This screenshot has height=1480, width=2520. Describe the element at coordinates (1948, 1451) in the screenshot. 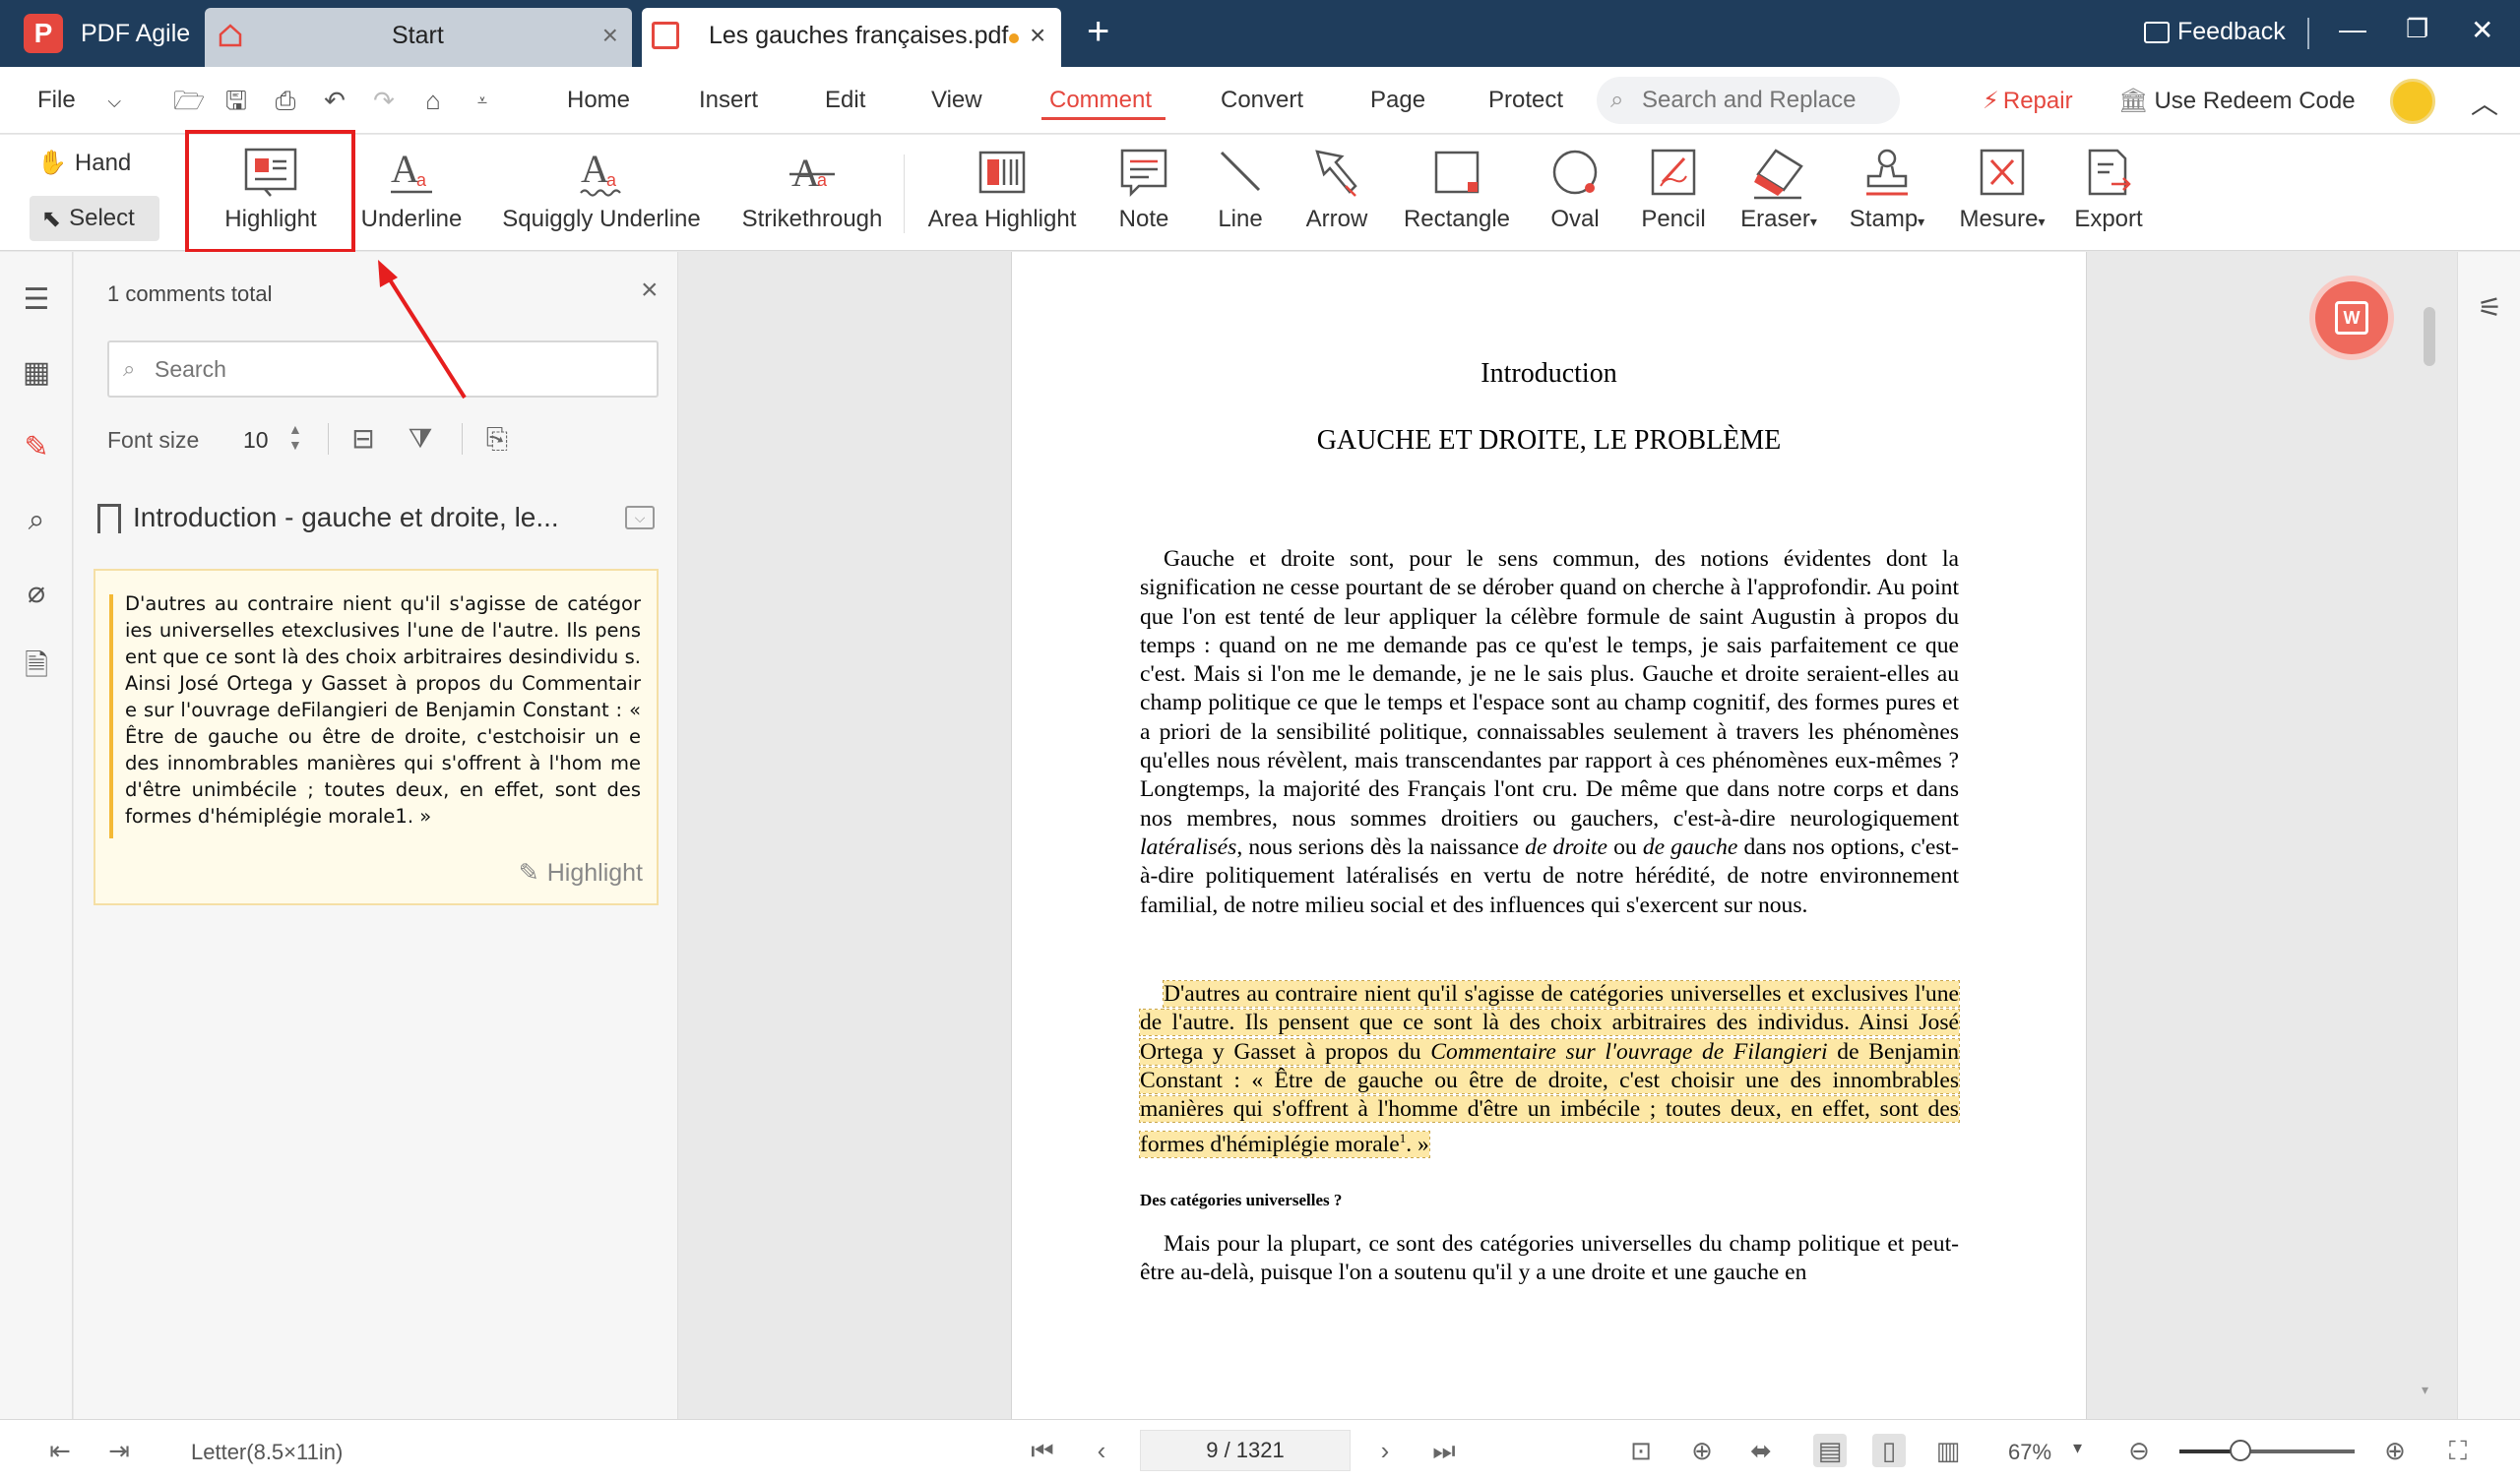

I see `two-page-icon: ▥` at that location.